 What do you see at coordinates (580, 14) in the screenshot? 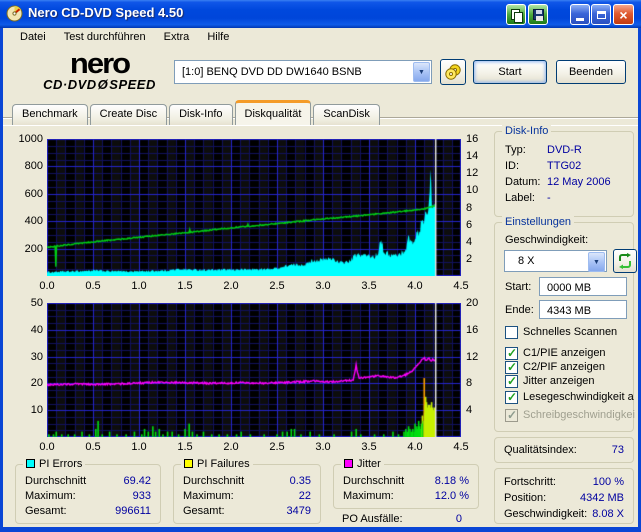
I see `minimize-button` at bounding box center [580, 14].